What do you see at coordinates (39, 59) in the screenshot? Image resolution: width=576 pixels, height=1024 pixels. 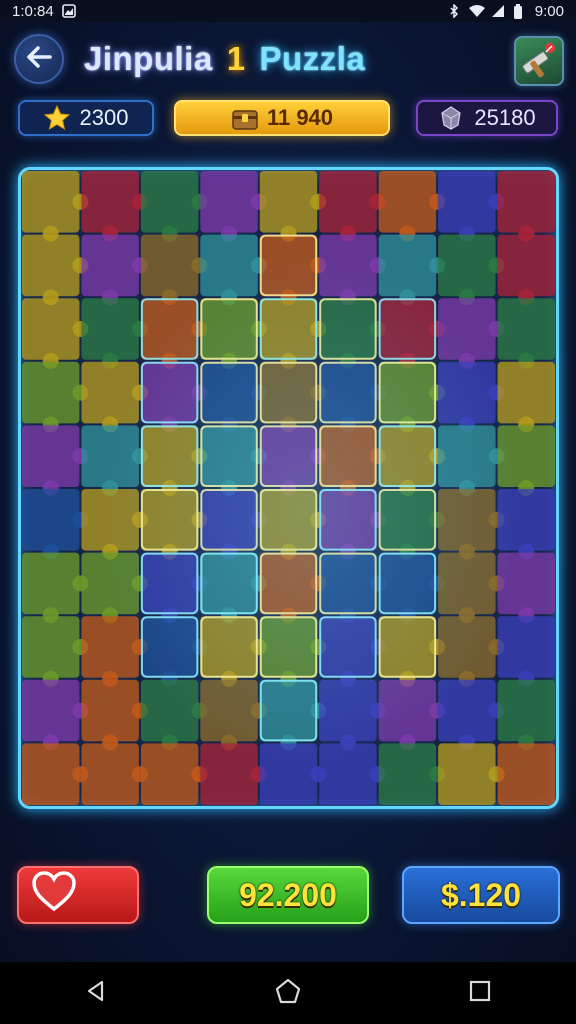 I see `back-button` at bounding box center [39, 59].